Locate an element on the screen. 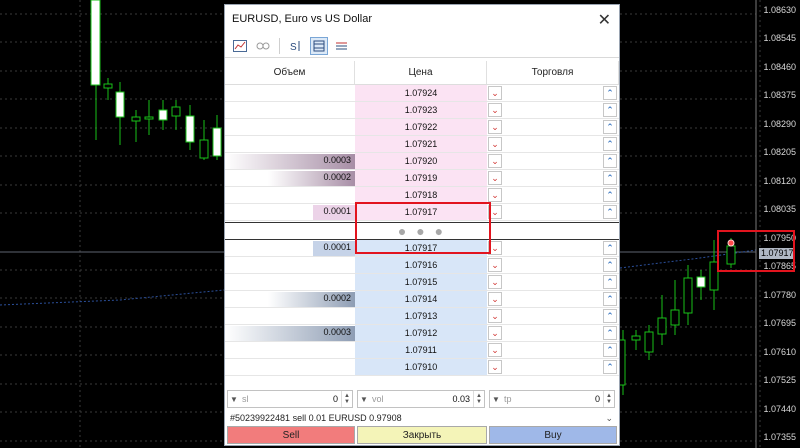  sl-field: ▼ sl 0 ▲ ▼ is located at coordinates (290, 399).